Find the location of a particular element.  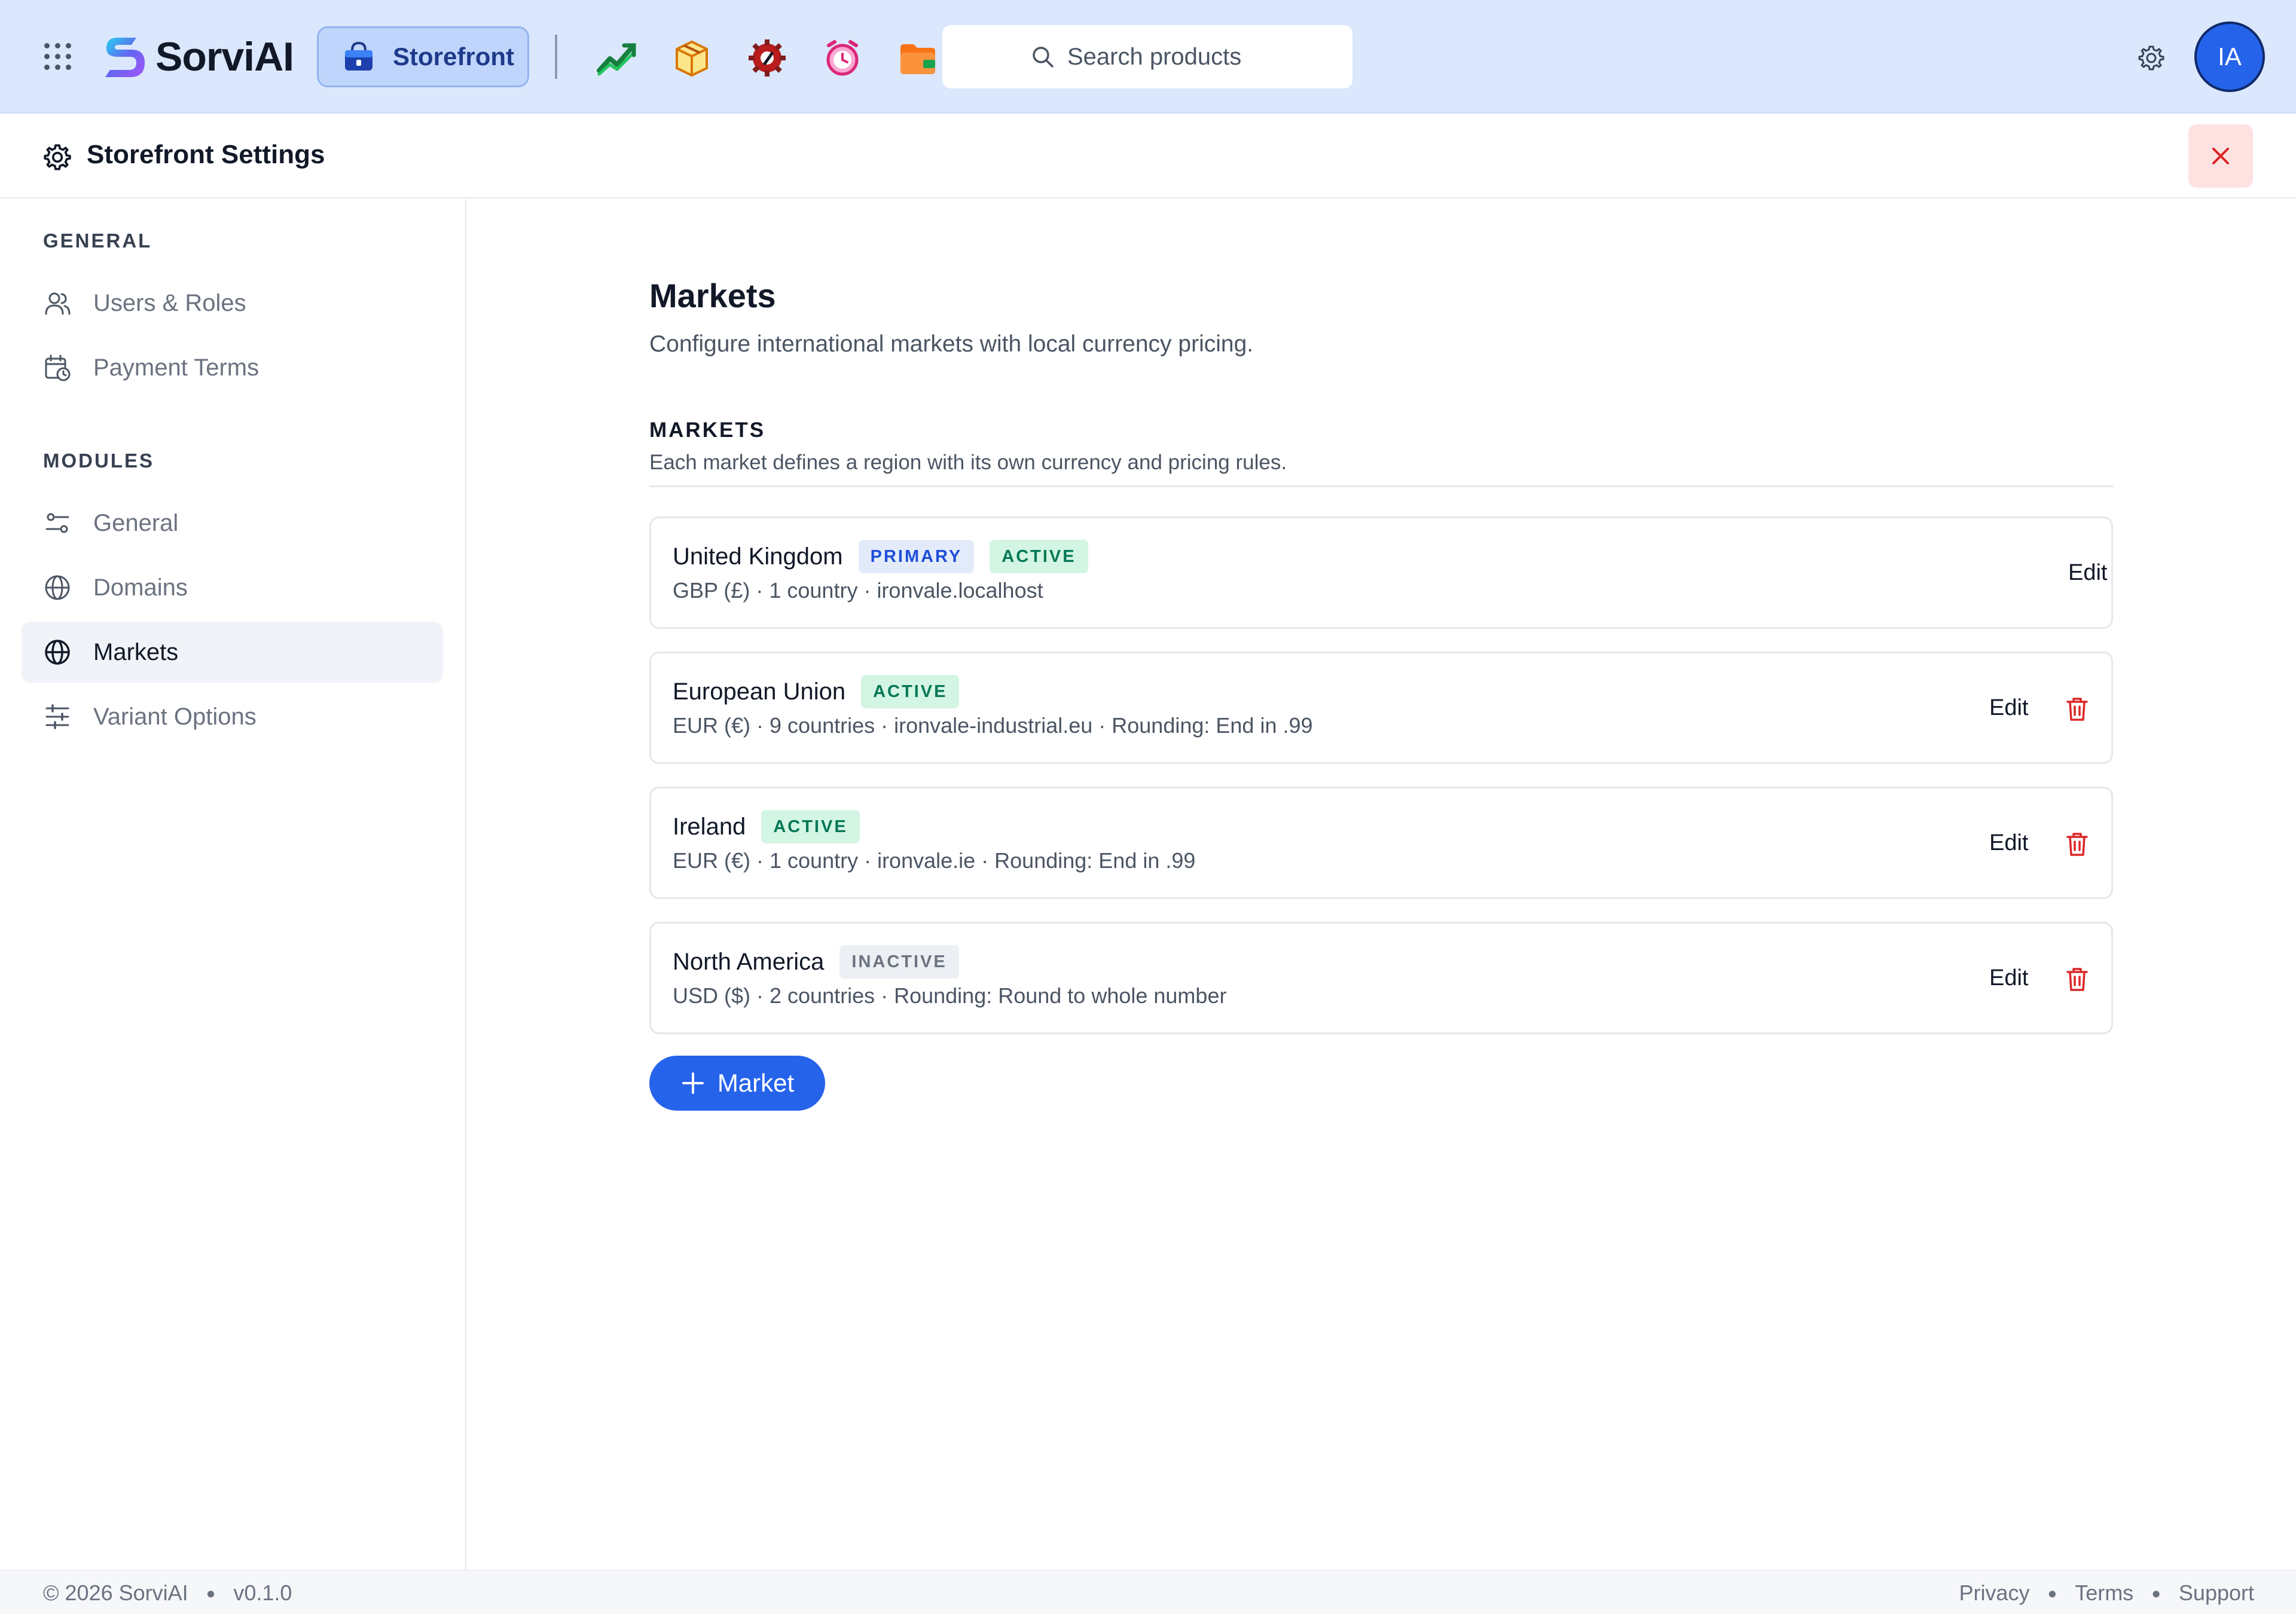

toggles-icon is located at coordinates (57, 523).